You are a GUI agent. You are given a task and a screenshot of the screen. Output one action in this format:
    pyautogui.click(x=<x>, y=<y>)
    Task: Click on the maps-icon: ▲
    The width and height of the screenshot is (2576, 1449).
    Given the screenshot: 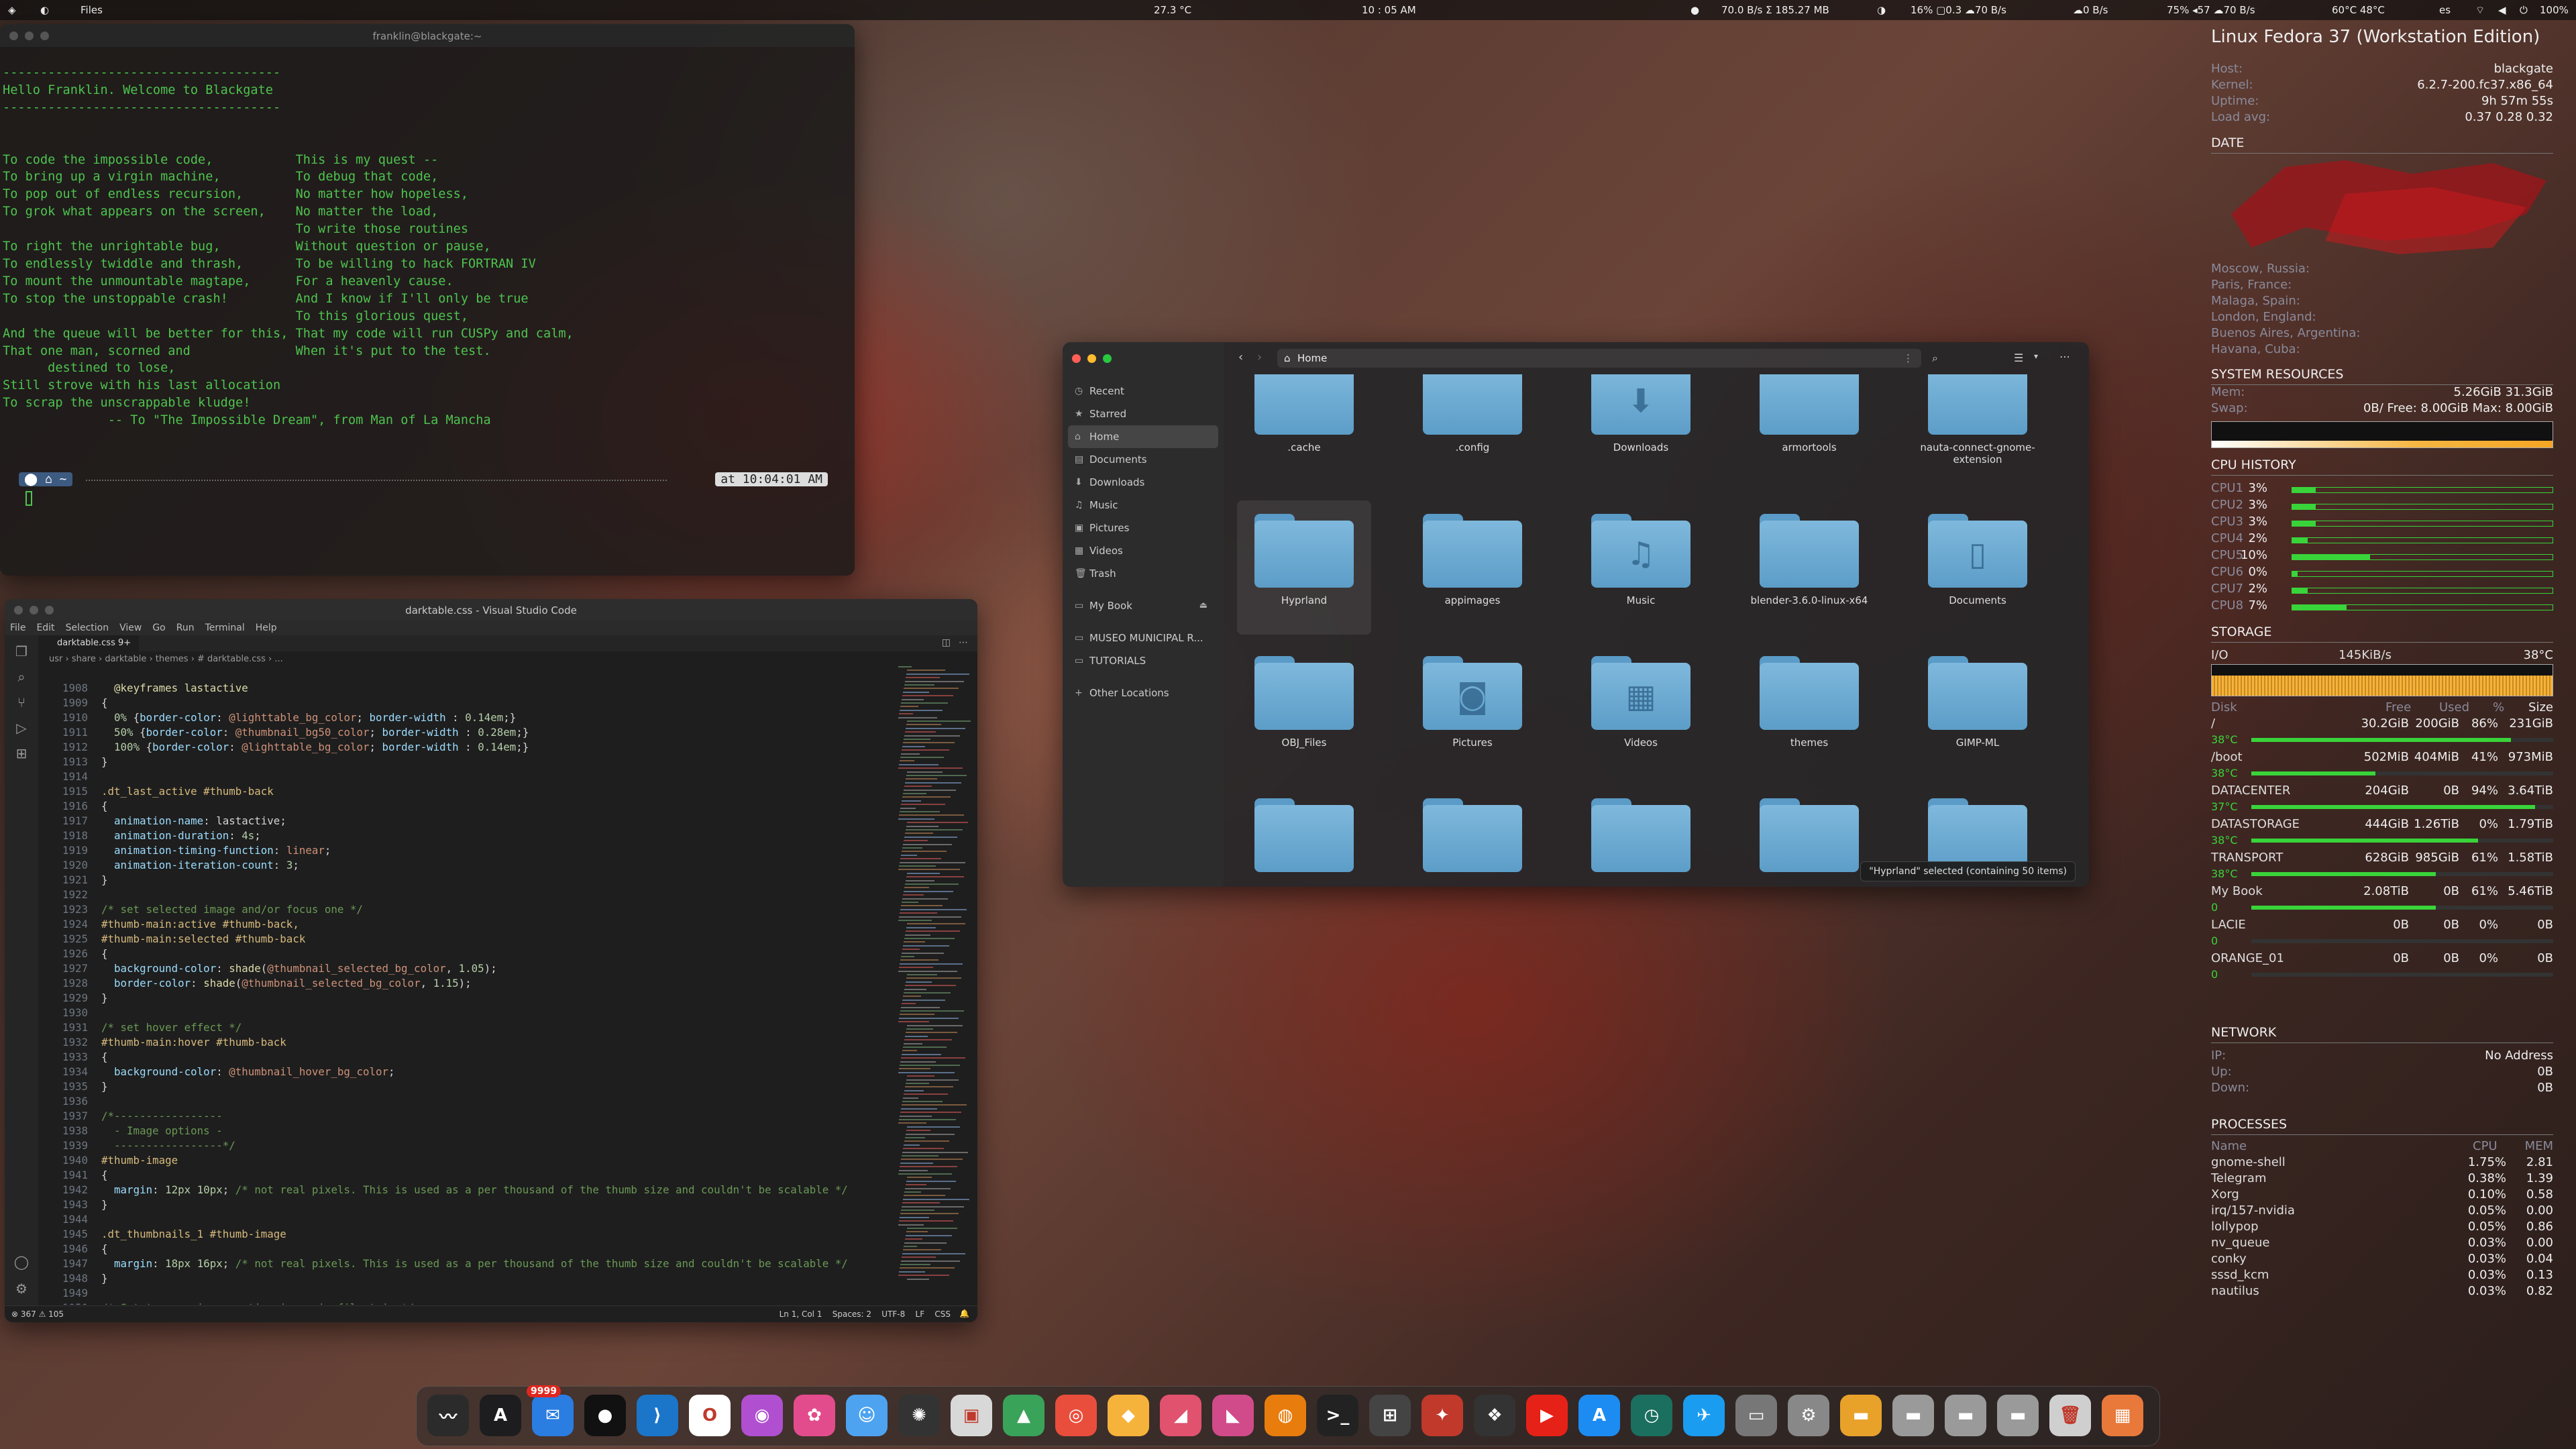 What is the action you would take?
    pyautogui.click(x=1023, y=1415)
    